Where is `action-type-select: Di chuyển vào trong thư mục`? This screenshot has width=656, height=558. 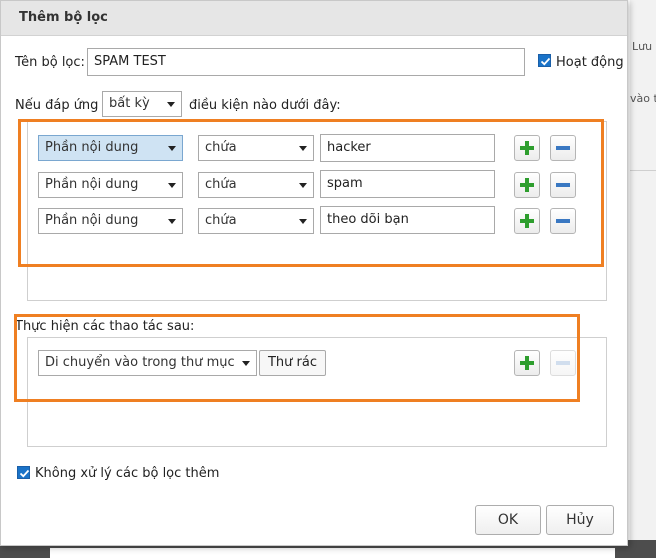
action-type-select: Di chuyển vào trong thư mục is located at coordinates (147, 363).